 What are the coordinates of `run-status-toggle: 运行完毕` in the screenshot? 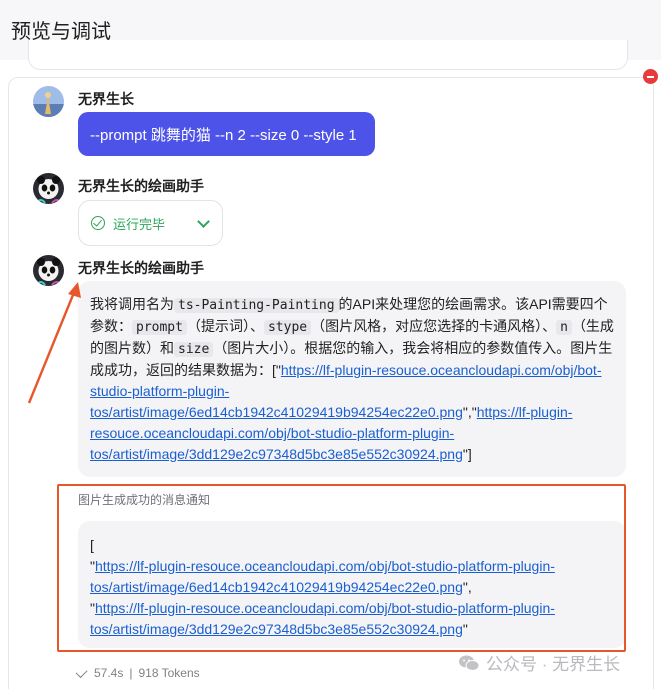 It's located at (150, 223).